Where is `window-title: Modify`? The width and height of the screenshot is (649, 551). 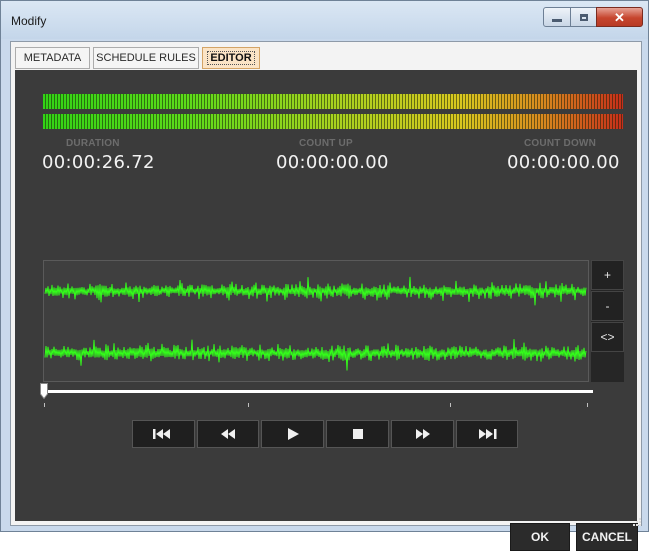
window-title: Modify is located at coordinates (29, 21).